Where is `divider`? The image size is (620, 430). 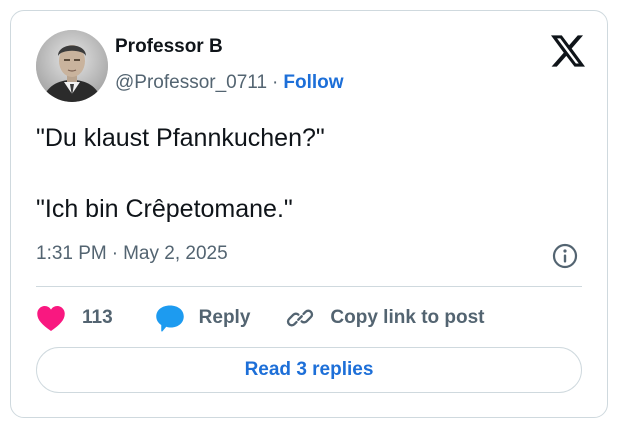 divider is located at coordinates (309, 286).